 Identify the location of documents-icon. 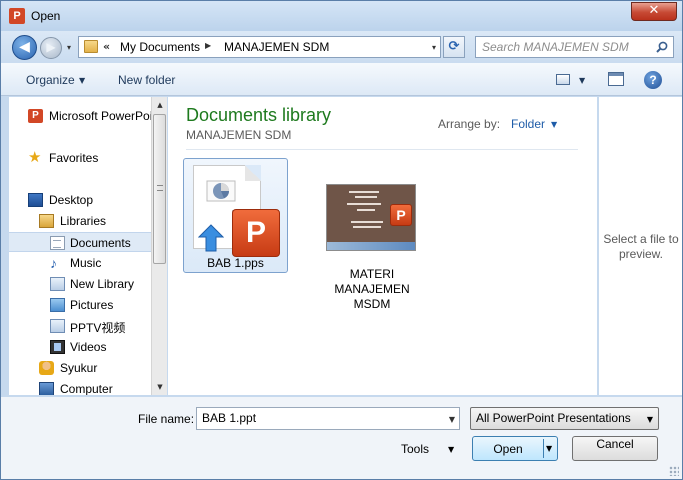
(57, 243).